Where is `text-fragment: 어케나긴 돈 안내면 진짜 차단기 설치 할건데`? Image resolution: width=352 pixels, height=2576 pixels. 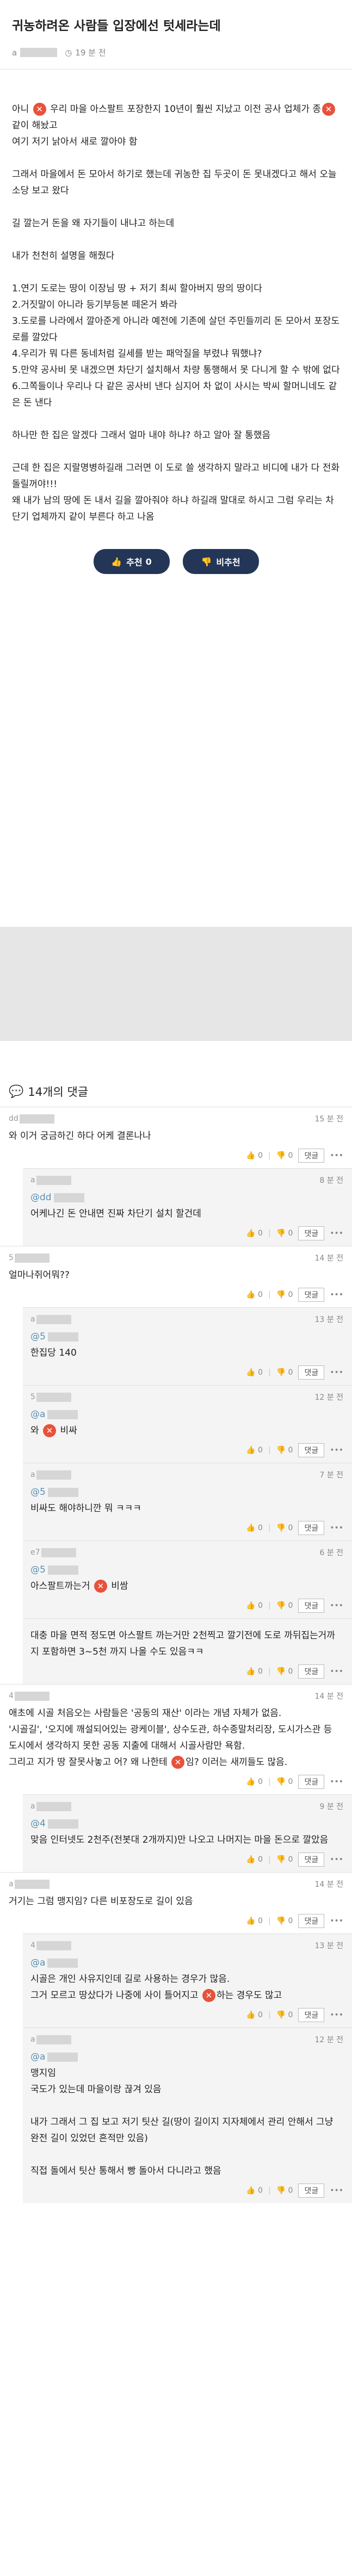 text-fragment: 어케나긴 돈 안내면 진짜 차단기 설치 할건데 is located at coordinates (115, 1214).